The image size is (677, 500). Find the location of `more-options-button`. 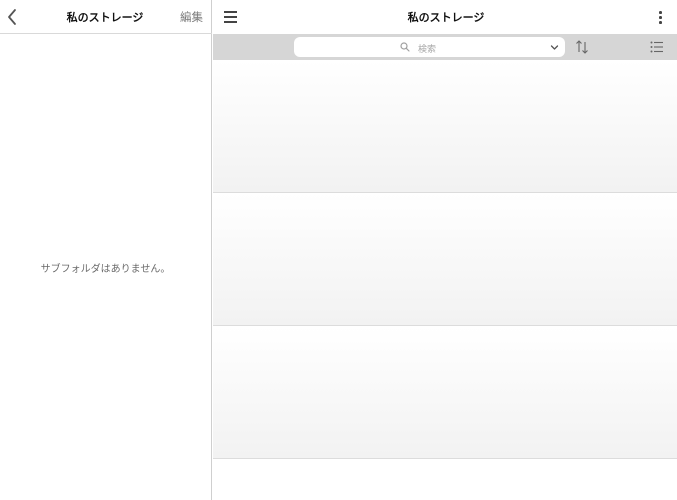

more-options-button is located at coordinates (661, 18).